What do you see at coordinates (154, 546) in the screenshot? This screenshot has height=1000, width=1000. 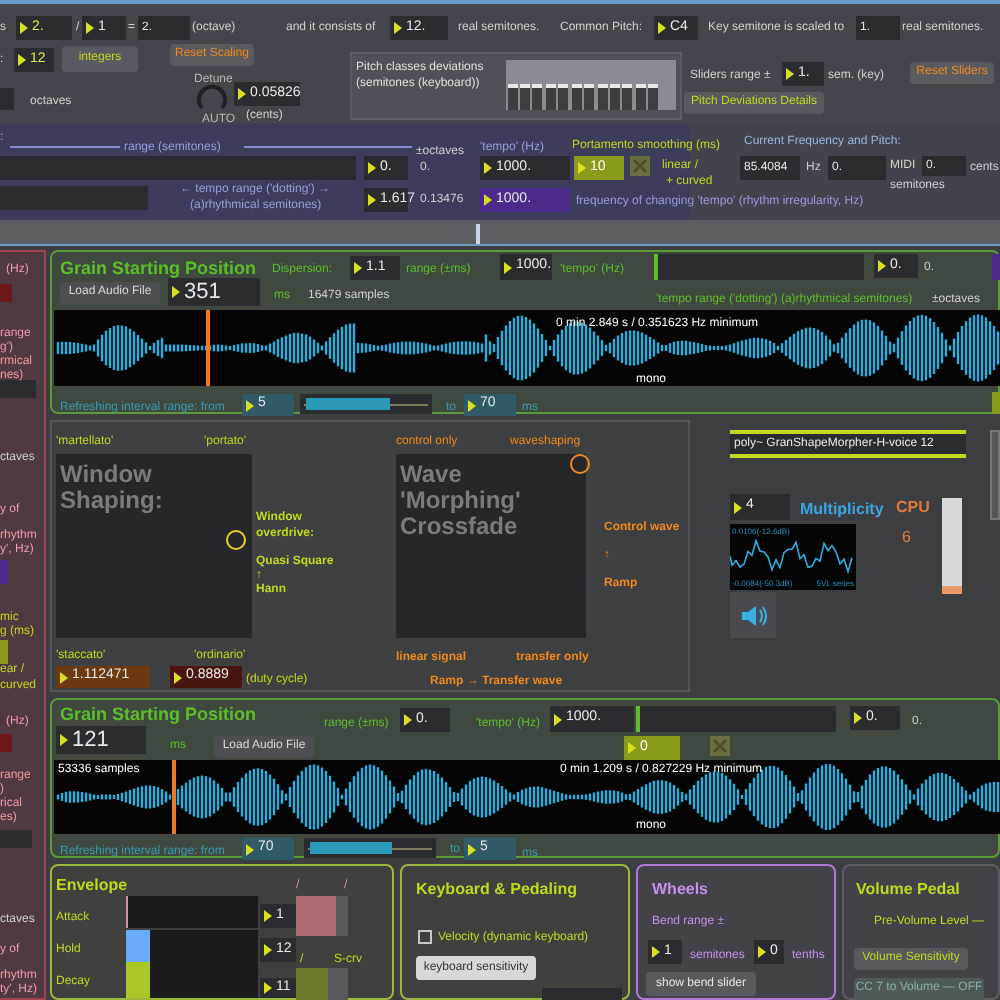 I see `xy-pad: Window Shaping:` at bounding box center [154, 546].